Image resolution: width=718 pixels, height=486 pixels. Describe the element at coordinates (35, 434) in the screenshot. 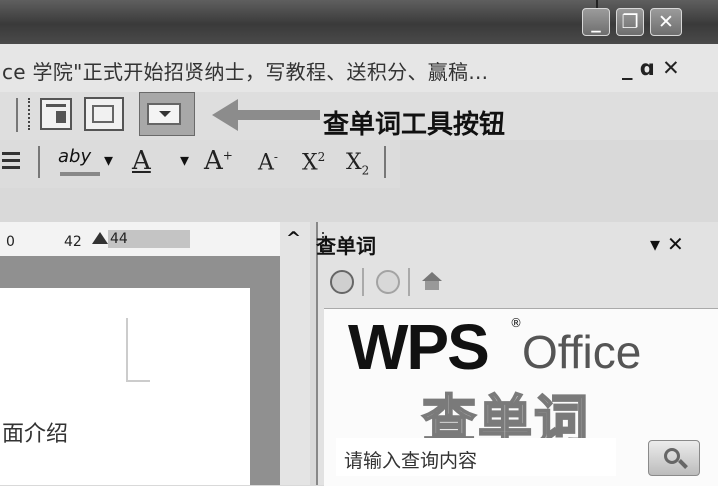

I see `document-text: 面介绍` at that location.